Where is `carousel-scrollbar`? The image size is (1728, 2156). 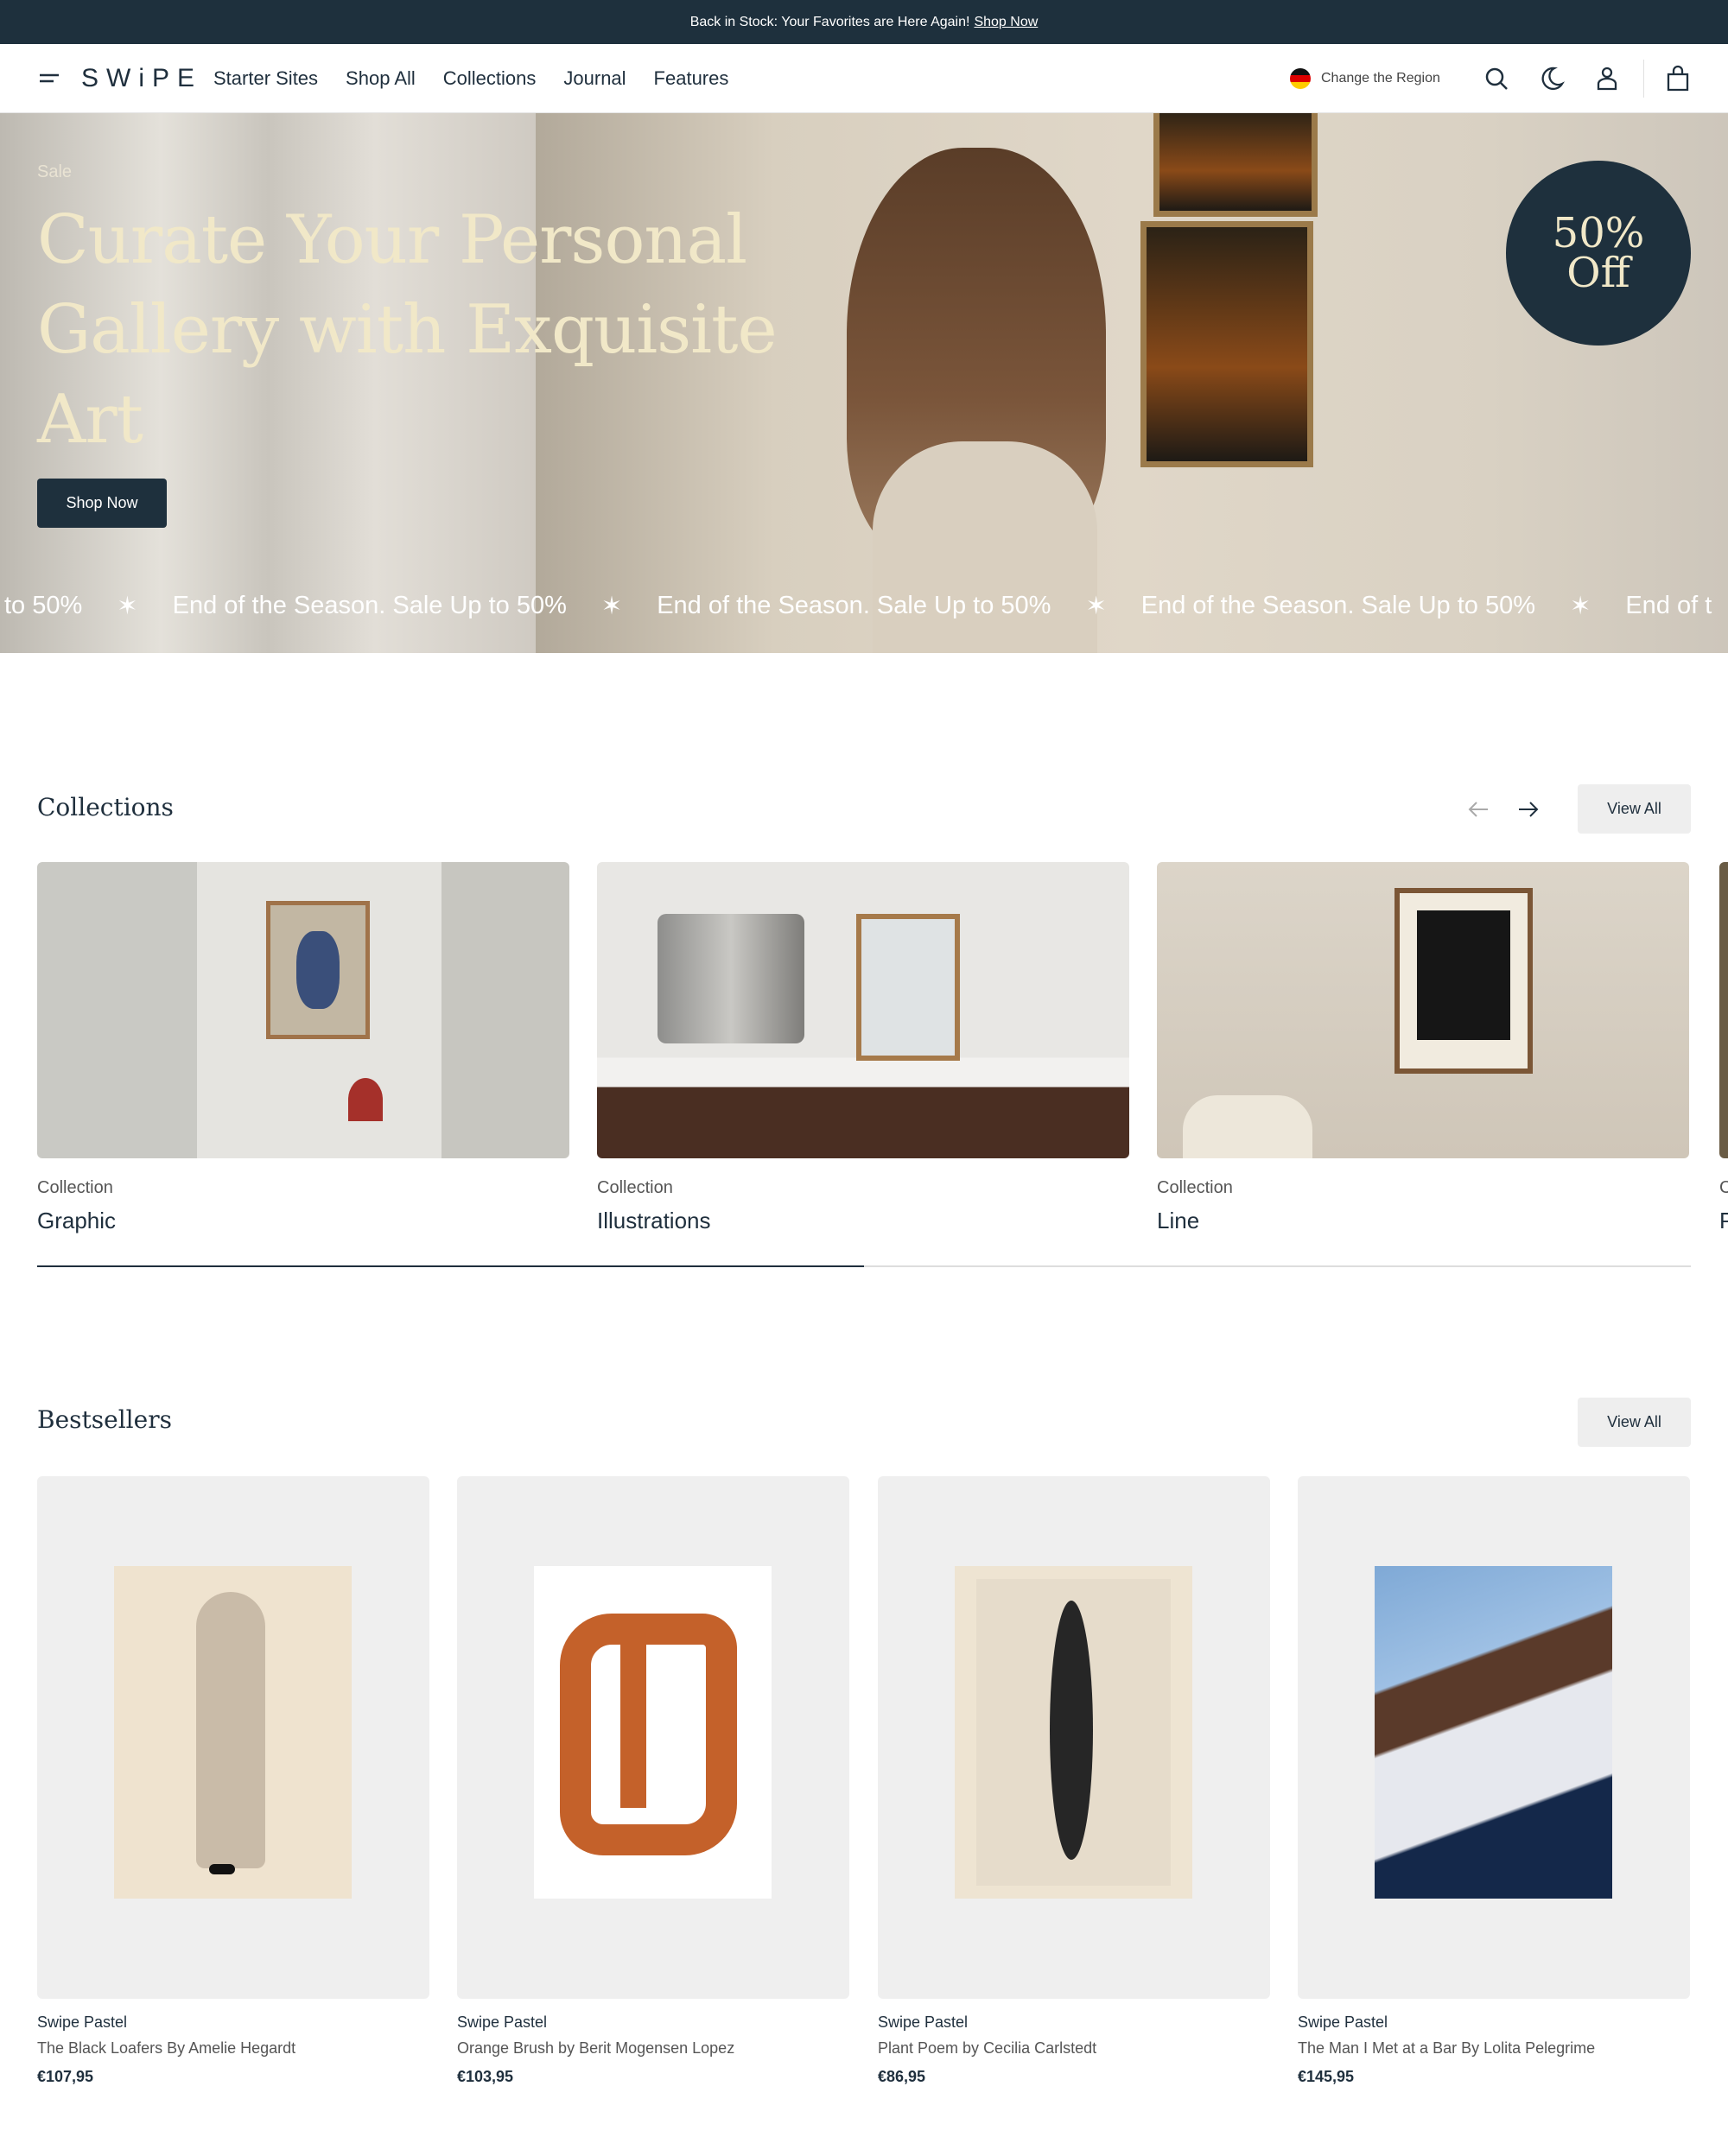
carousel-scrollbar is located at coordinates (864, 1266).